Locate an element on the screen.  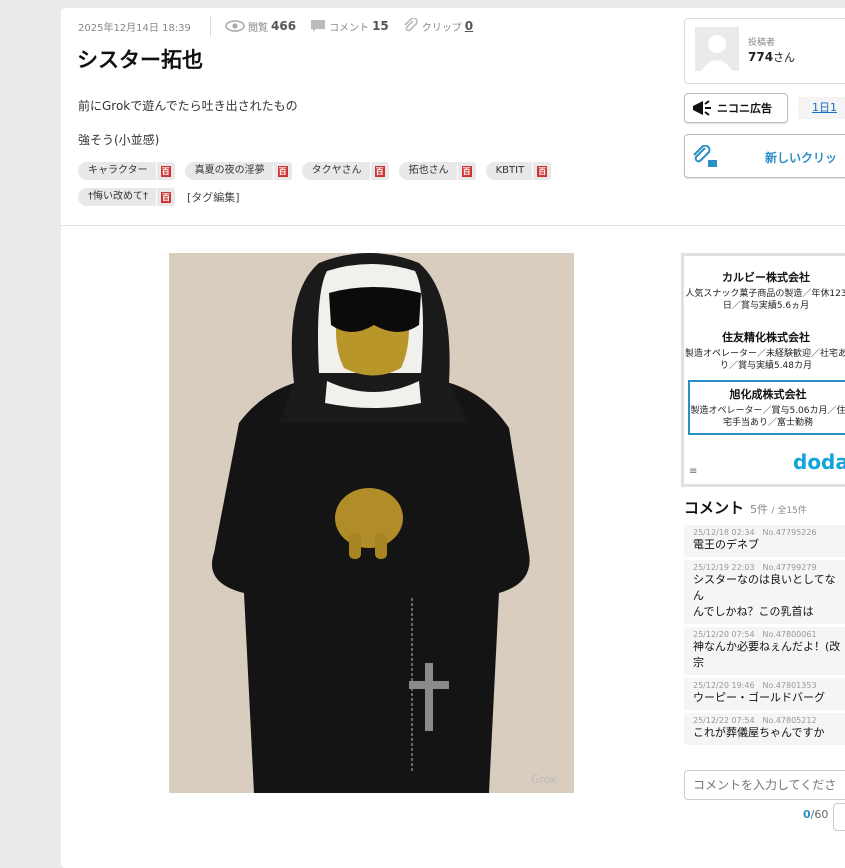
day-link: 1日1 is located at coordinates (821, 108).